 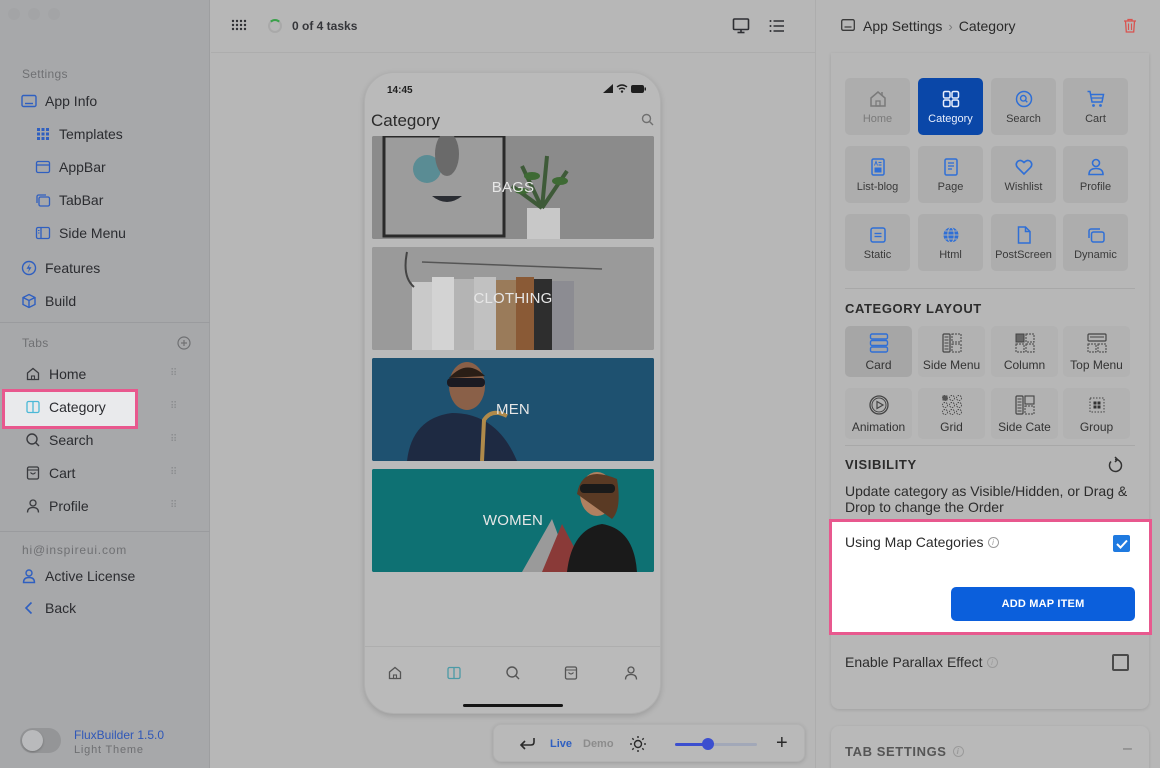 I want to click on return-icon, so click(x=527, y=743).